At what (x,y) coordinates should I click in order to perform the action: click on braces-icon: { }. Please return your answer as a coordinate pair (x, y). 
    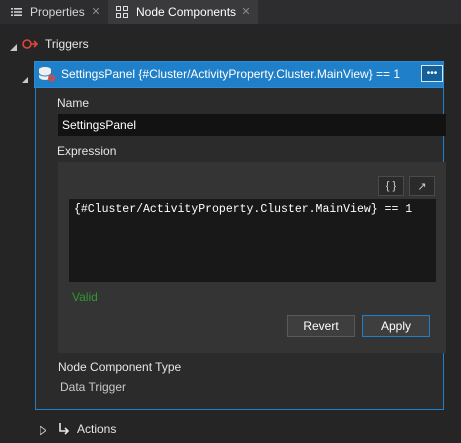
    Looking at the image, I should click on (391, 186).